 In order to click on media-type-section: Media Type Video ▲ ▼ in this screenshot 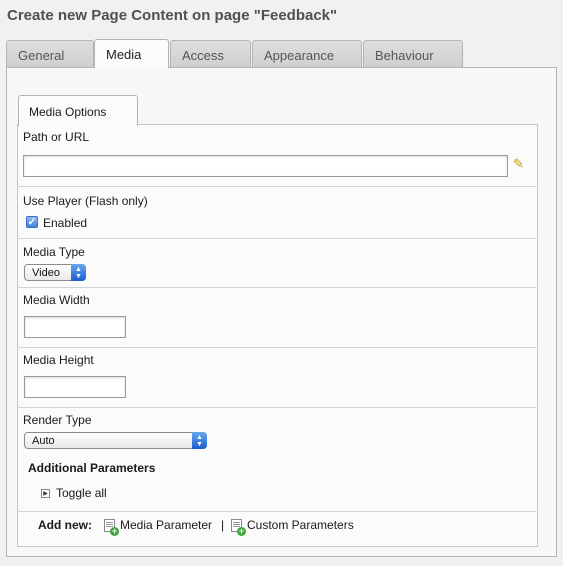, I will do `click(277, 263)`.